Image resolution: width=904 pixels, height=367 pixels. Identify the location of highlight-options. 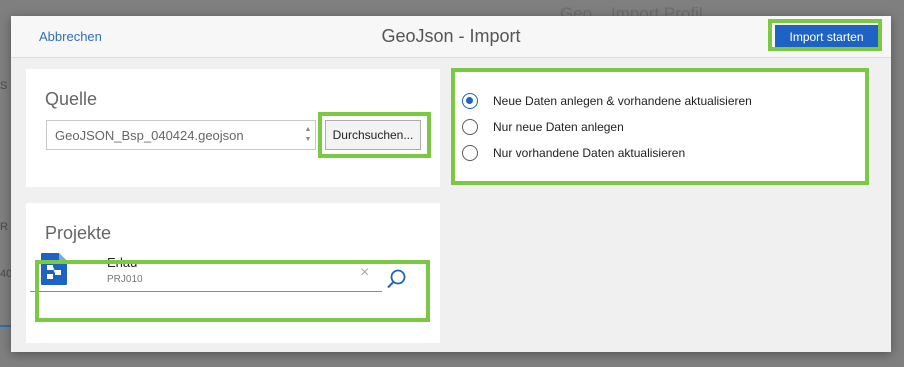
(660, 126).